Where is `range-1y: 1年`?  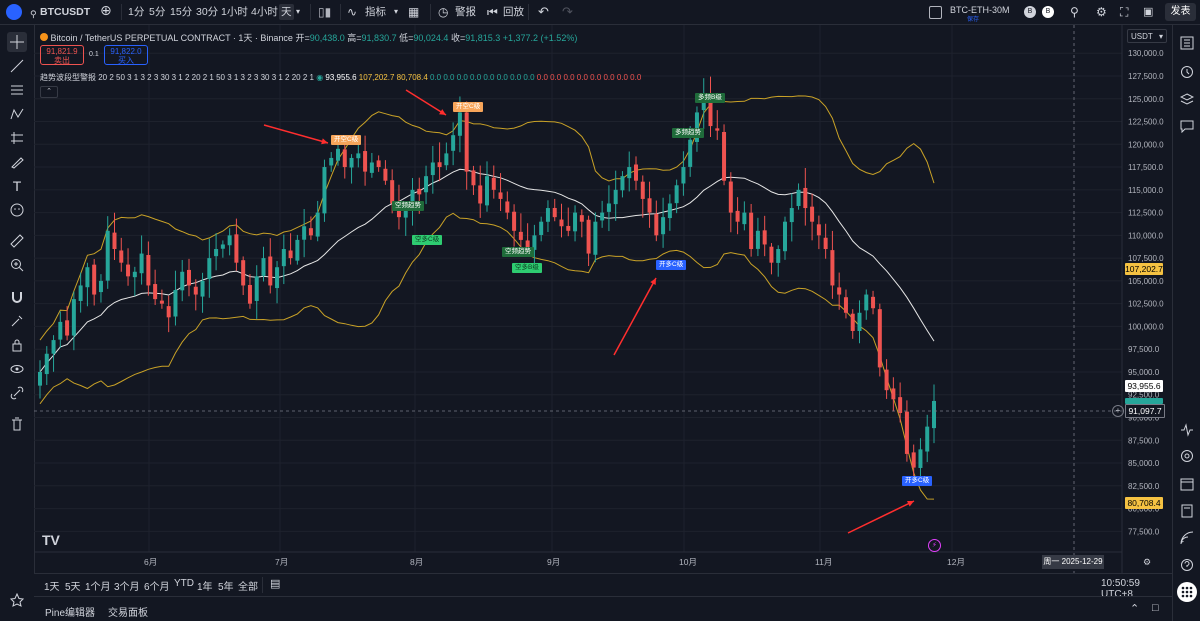 range-1y: 1年 is located at coordinates (205, 585).